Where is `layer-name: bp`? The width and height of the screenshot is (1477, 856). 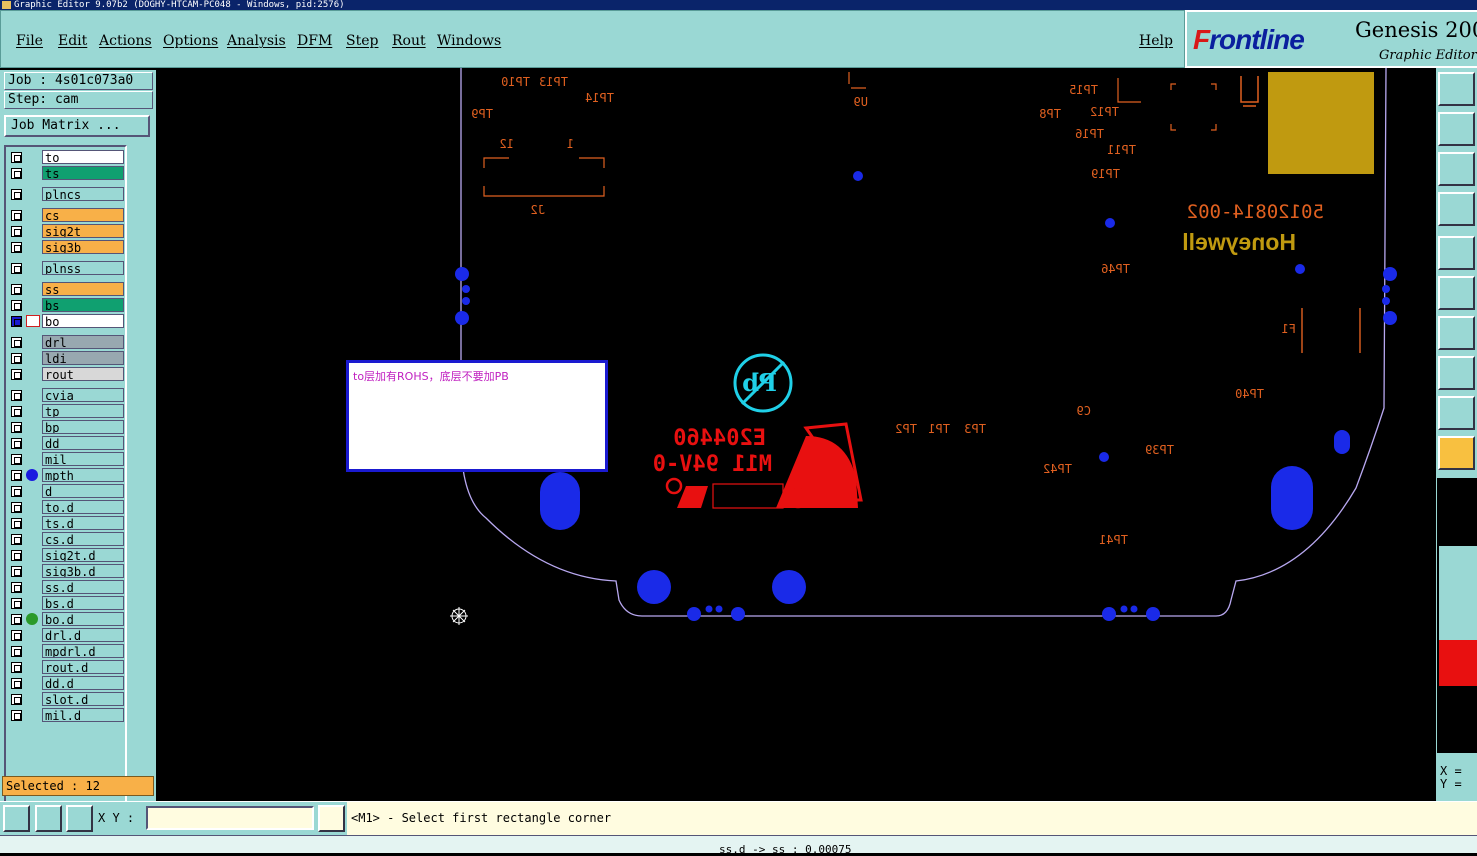
layer-name: bp is located at coordinates (83, 427).